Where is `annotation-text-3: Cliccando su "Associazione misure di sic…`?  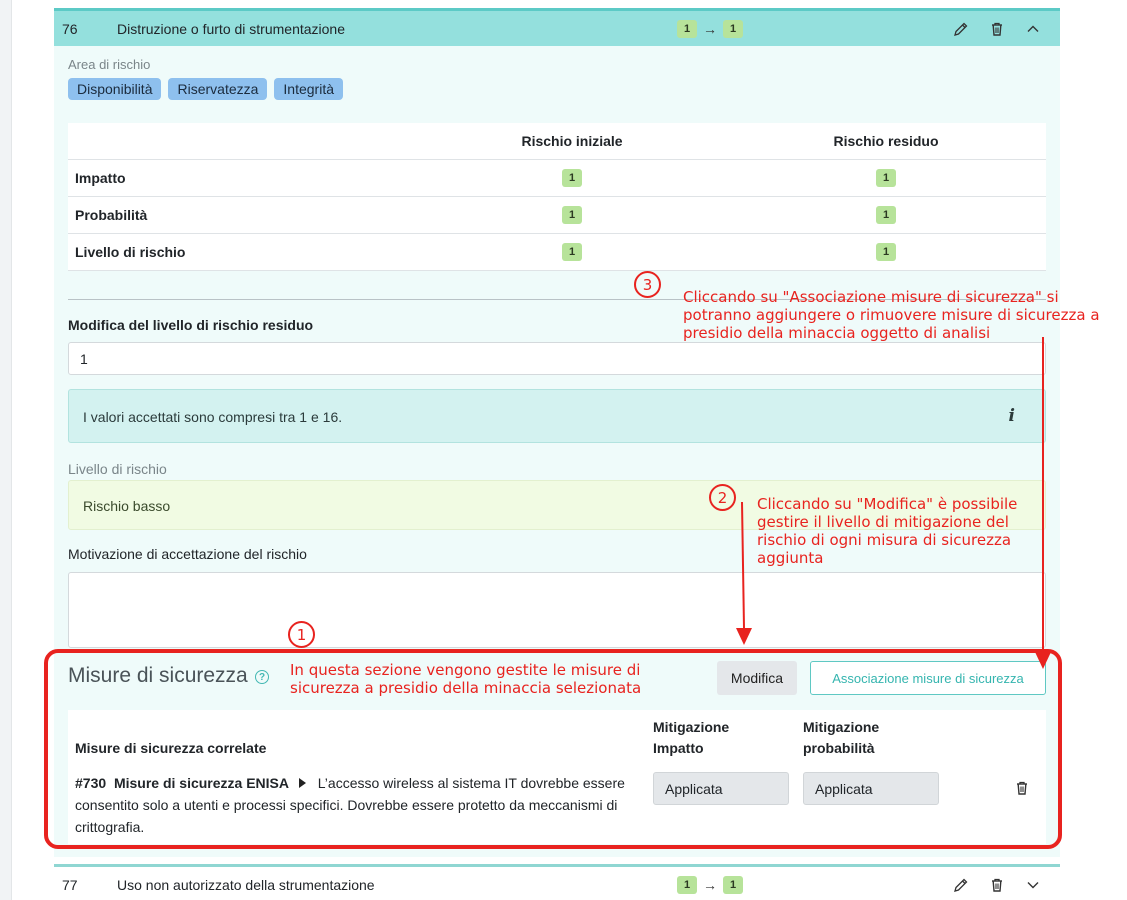
annotation-text-3: Cliccando su "Associazione misure di sic… is located at coordinates (891, 315).